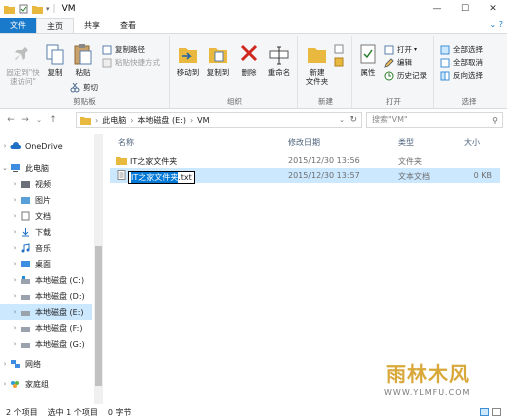 The image size is (507, 420). What do you see at coordinates (132, 120) in the screenshot?
I see `chevron-right-icon: ›` at bounding box center [132, 120].